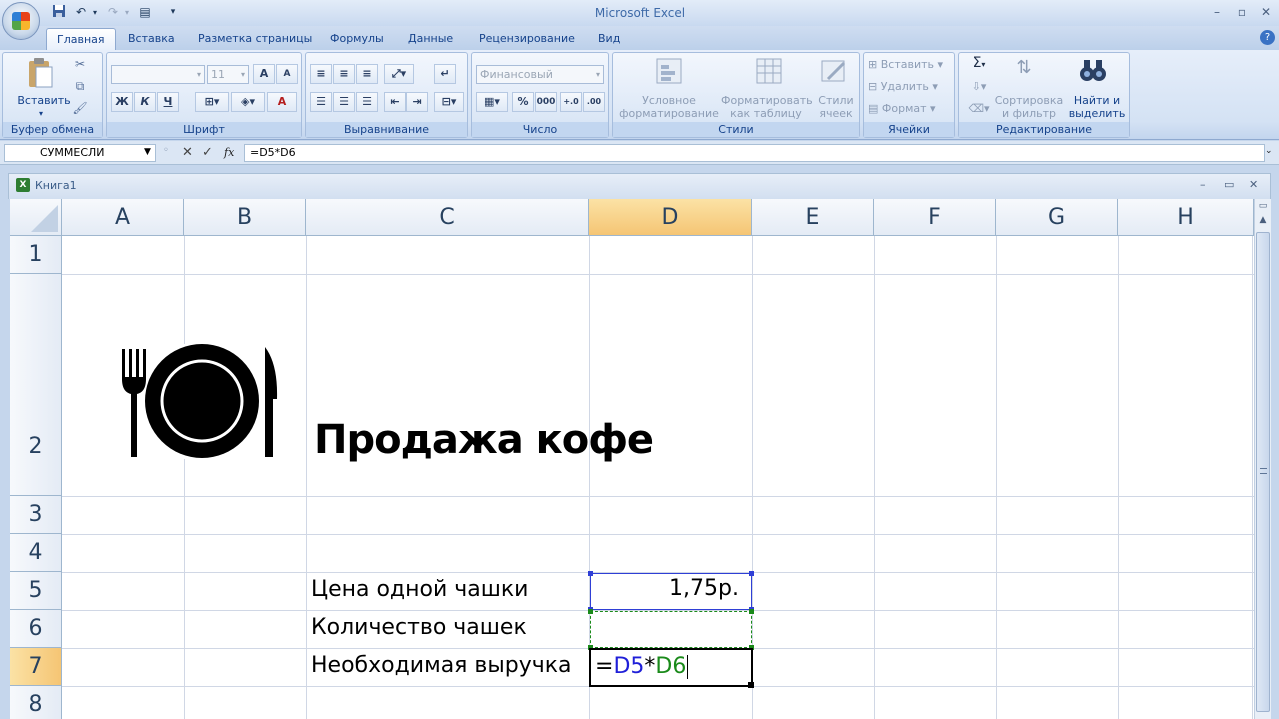  I want to click on align-bottom-icon: ≡, so click(367, 74).